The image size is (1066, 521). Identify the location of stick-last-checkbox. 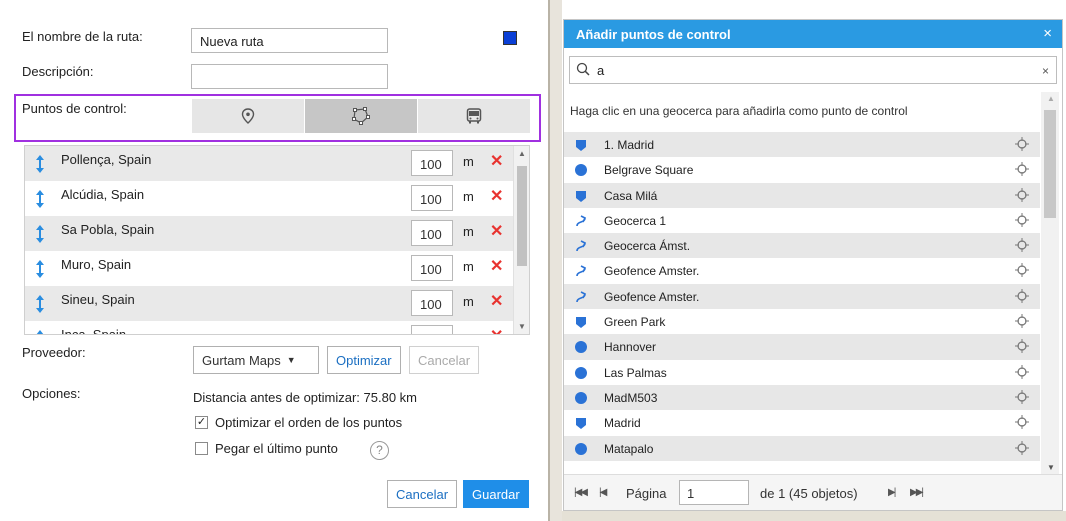
(201, 448).